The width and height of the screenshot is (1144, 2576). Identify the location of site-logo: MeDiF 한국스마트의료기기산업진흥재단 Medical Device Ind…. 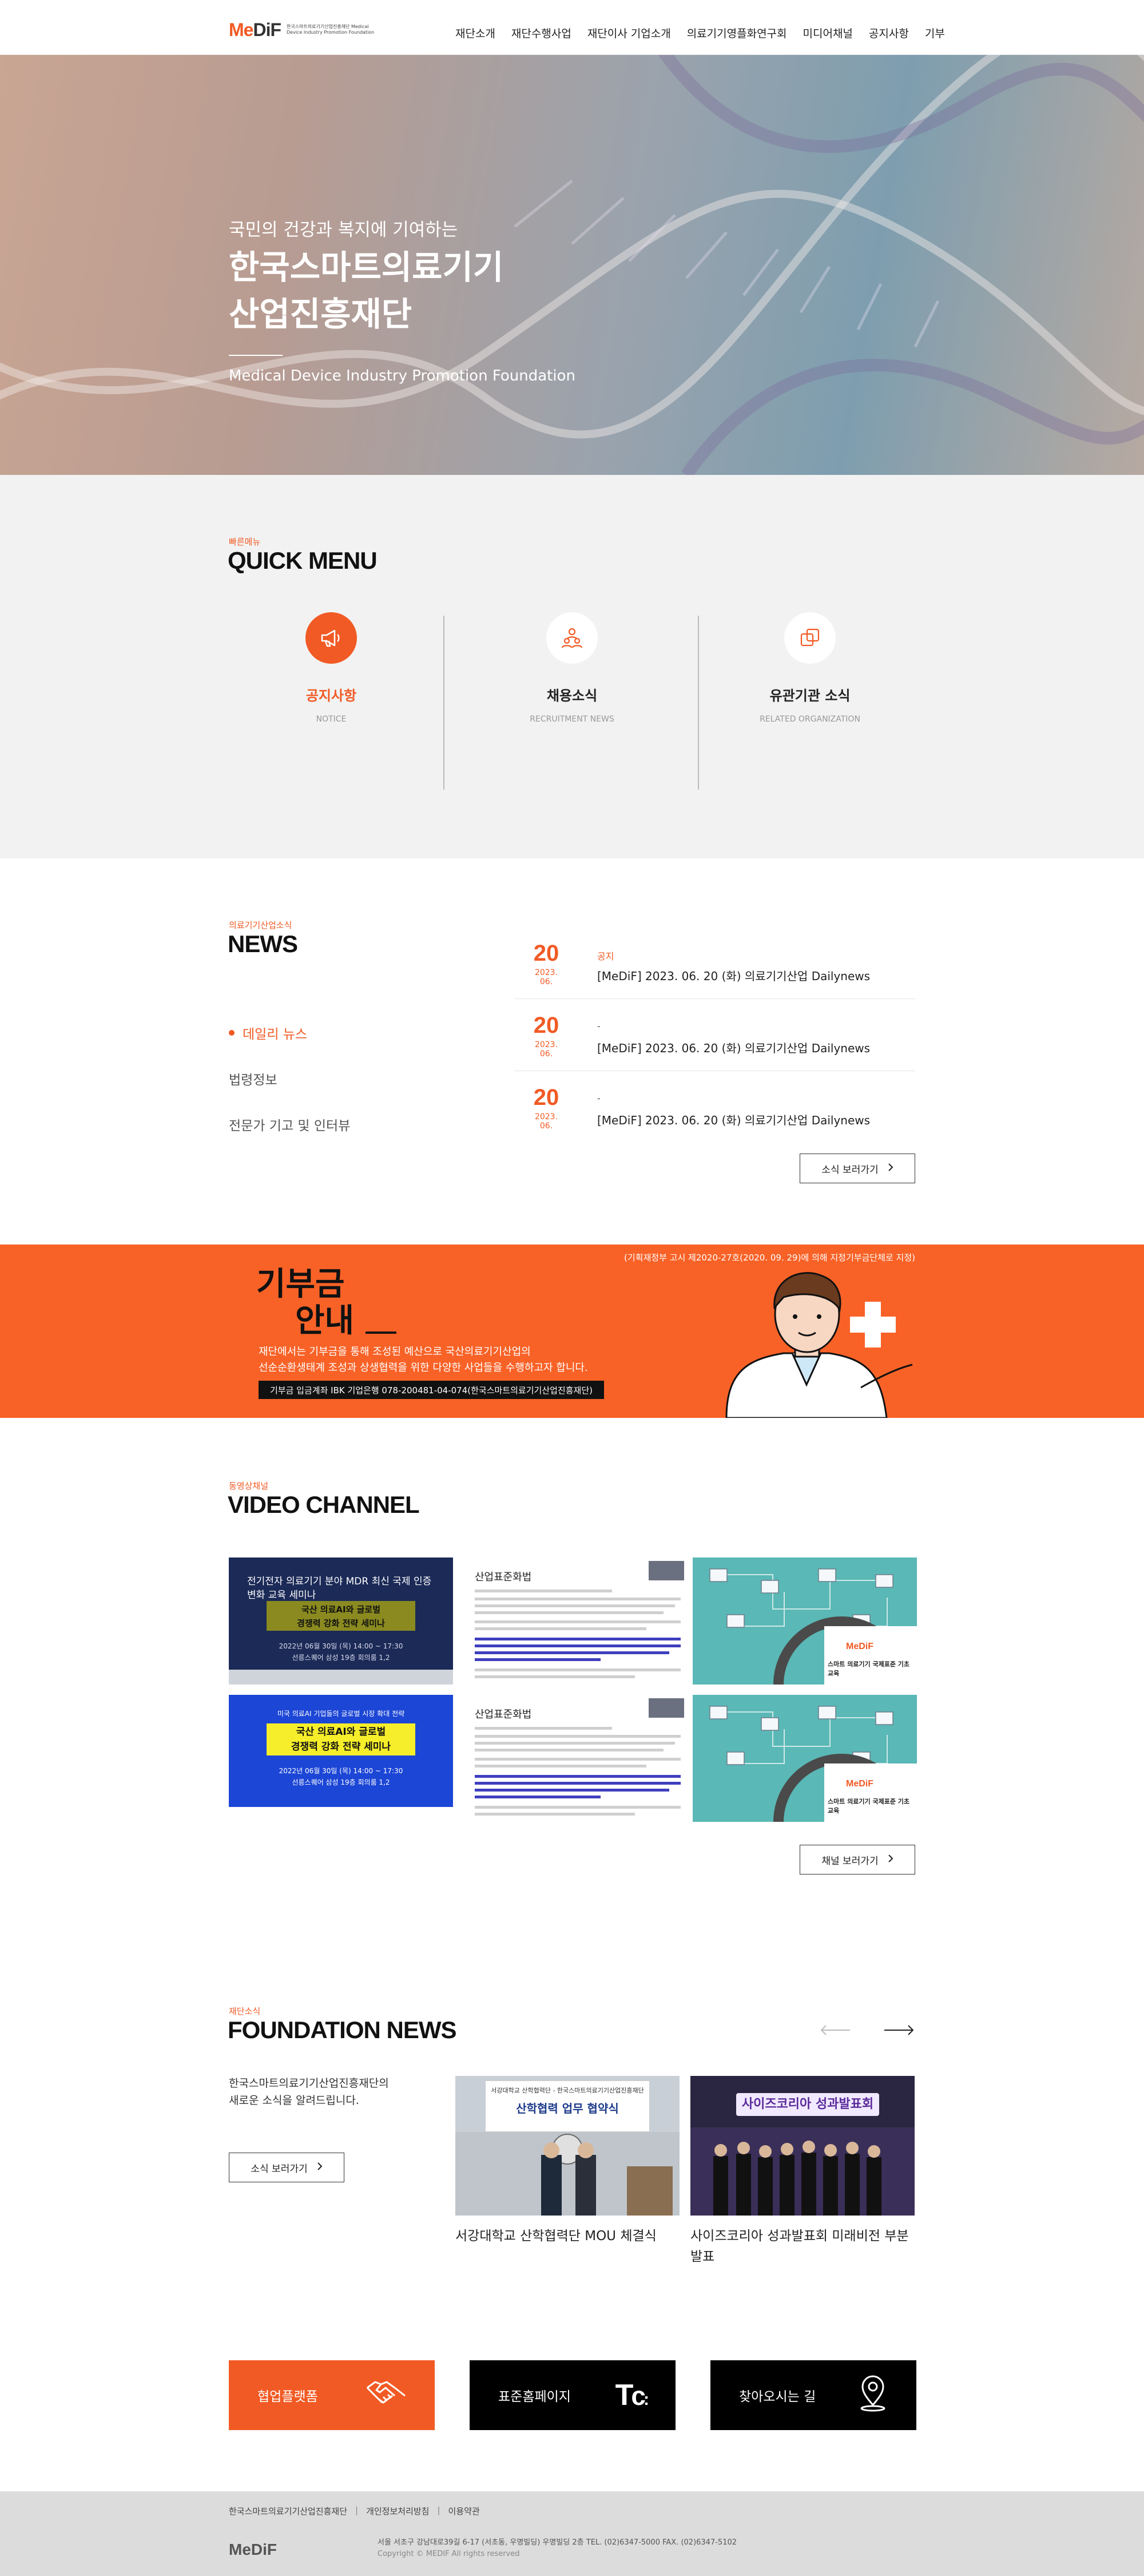
(306, 29).